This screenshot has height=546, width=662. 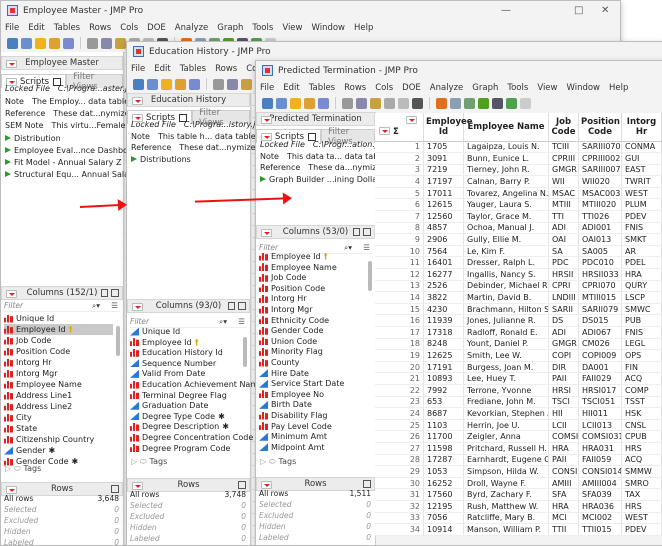 I want to click on table-cell: Byrd, Zachary F., so click(x=506, y=494).